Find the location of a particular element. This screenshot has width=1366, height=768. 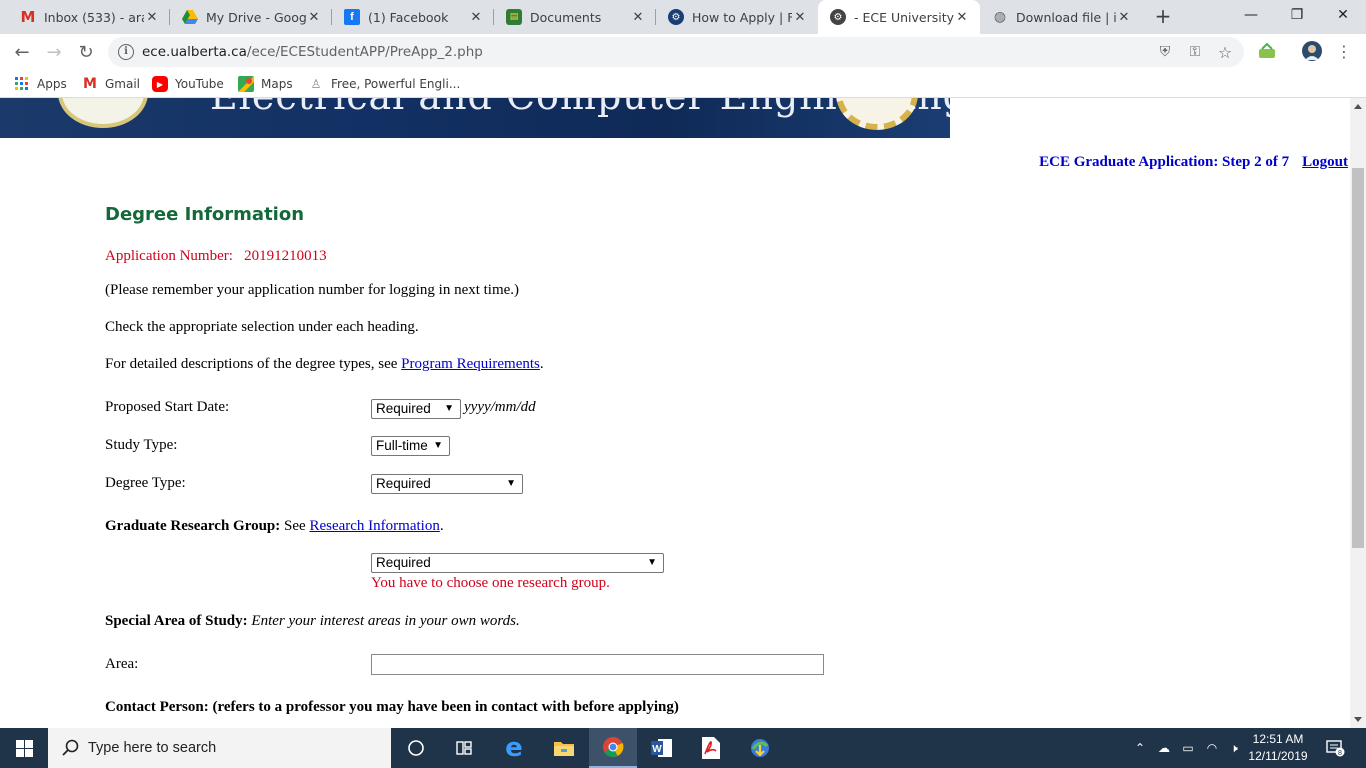

start-date-select: Required ▼ is located at coordinates (416, 409).